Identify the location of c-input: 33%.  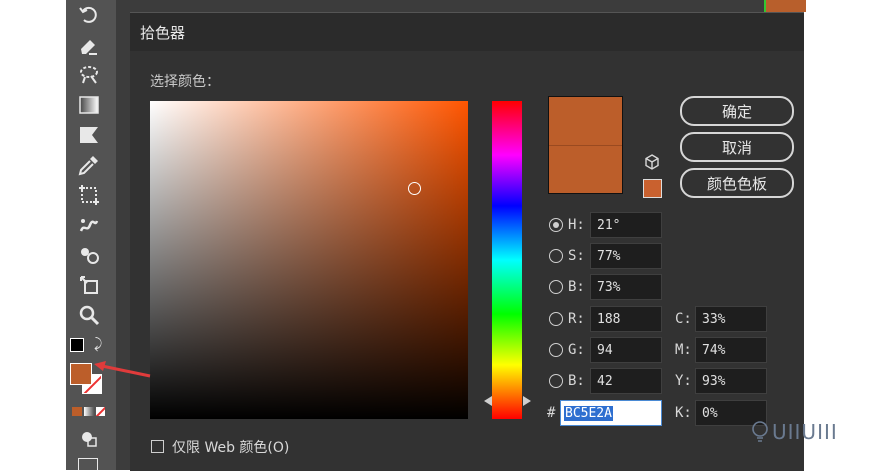
(731, 319).